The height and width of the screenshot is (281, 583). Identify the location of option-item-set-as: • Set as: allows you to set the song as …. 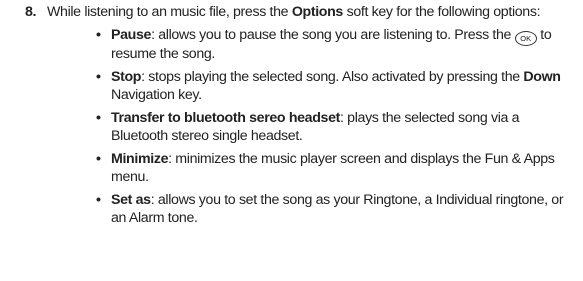
(335, 209).